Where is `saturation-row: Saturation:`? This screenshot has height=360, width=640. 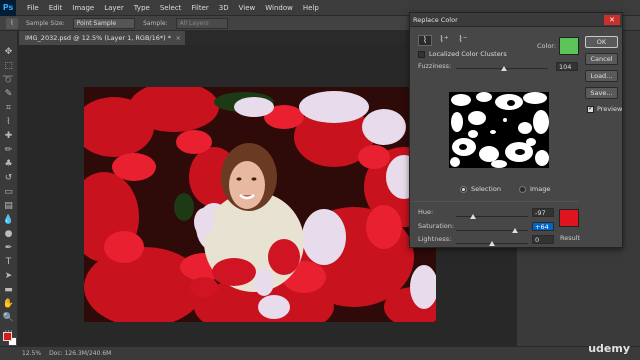 saturation-row: Saturation: is located at coordinates (436, 226).